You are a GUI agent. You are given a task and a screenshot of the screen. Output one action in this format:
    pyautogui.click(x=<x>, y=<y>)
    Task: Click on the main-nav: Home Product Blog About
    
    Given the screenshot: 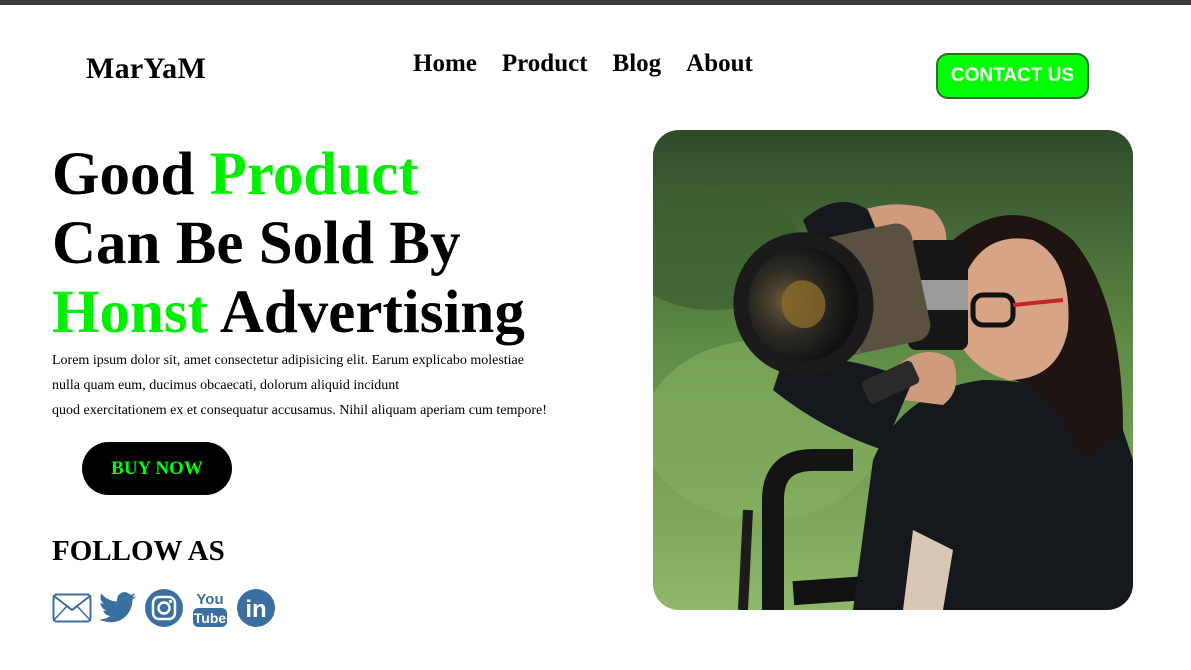 What is the action you would take?
    pyautogui.click(x=583, y=64)
    